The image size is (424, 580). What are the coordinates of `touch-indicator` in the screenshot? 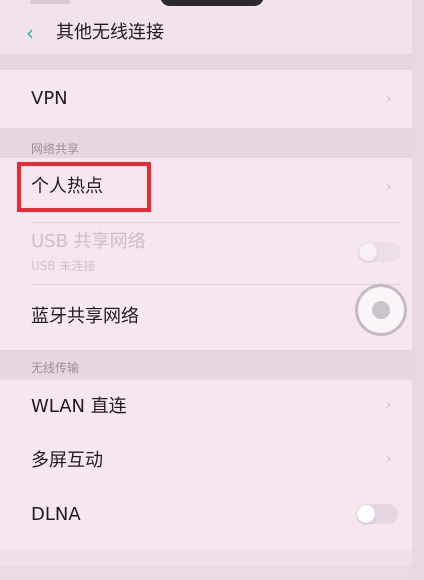 It's located at (381, 310).